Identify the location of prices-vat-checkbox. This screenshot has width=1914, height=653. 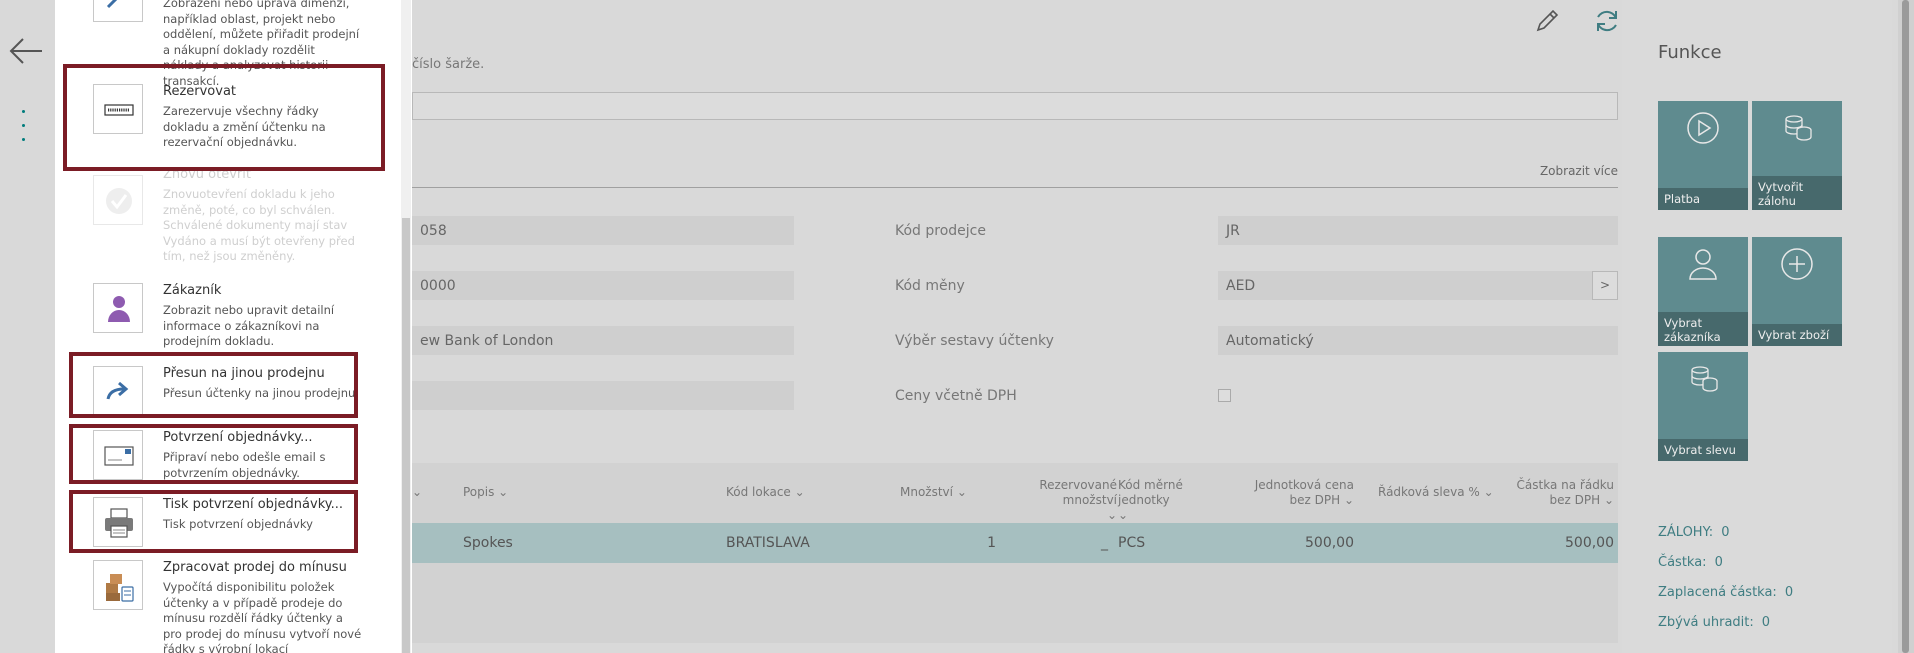
(1224, 395).